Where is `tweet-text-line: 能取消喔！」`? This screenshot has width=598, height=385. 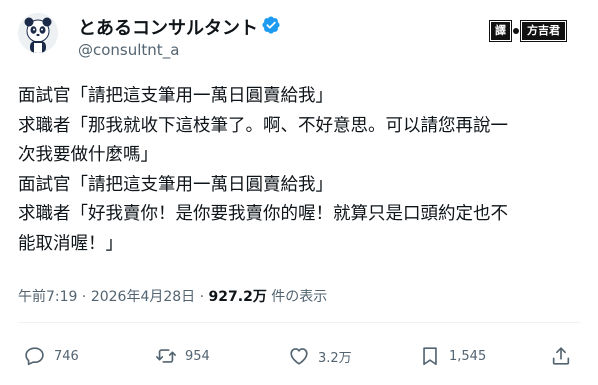 tweet-text-line: 能取消喔！」 is located at coordinates (70, 243).